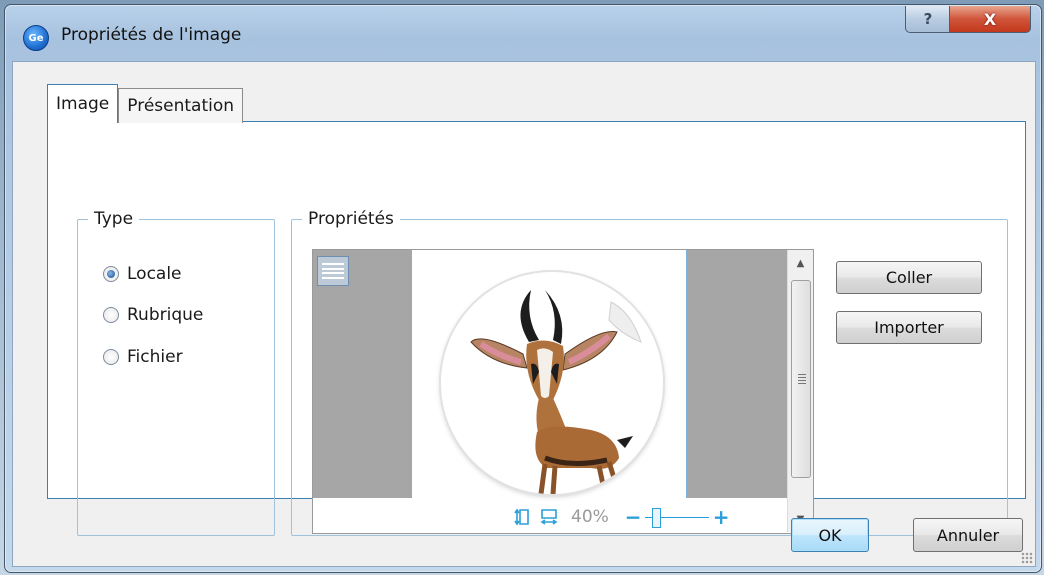  I want to click on type-group: Type Locale Rubrique Fichier, so click(176, 372).